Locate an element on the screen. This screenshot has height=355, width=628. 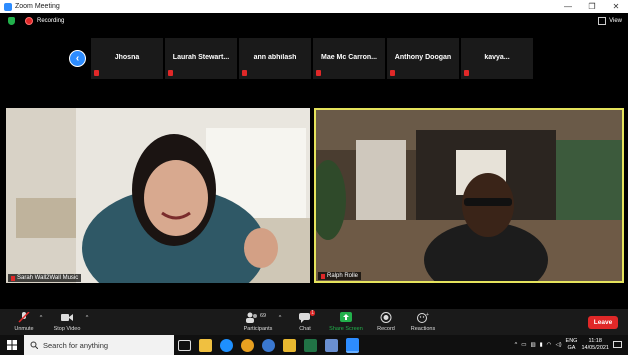
notification-icon is located at coordinates (617, 345).